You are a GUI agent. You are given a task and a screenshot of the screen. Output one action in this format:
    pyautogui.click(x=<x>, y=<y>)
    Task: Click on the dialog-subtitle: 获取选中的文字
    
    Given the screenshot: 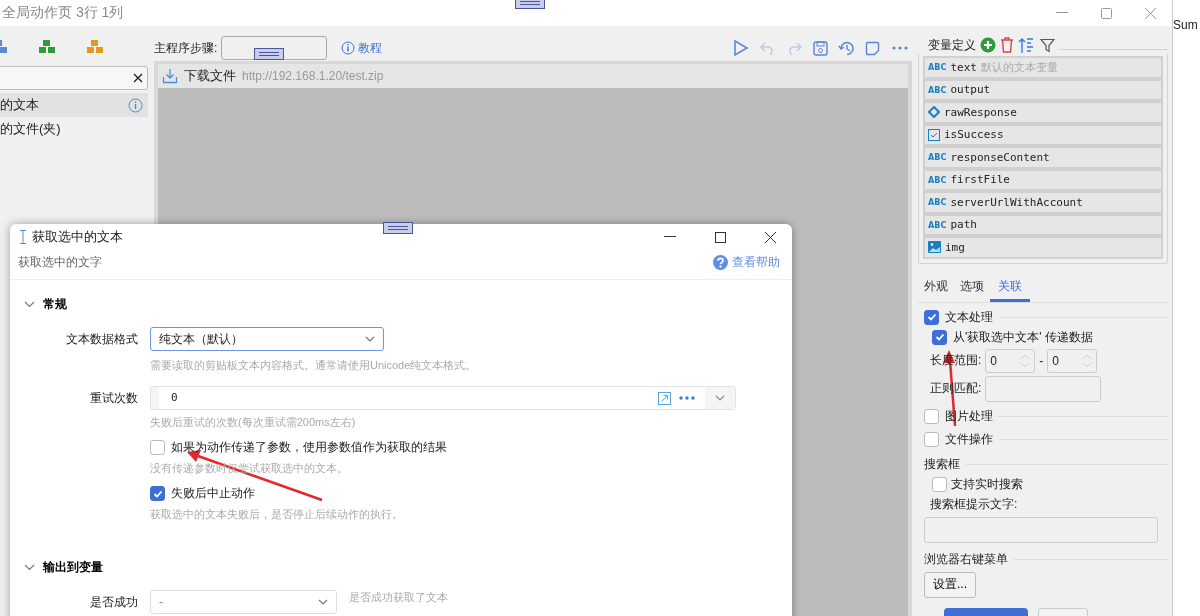 What is the action you would take?
    pyautogui.click(x=60, y=262)
    